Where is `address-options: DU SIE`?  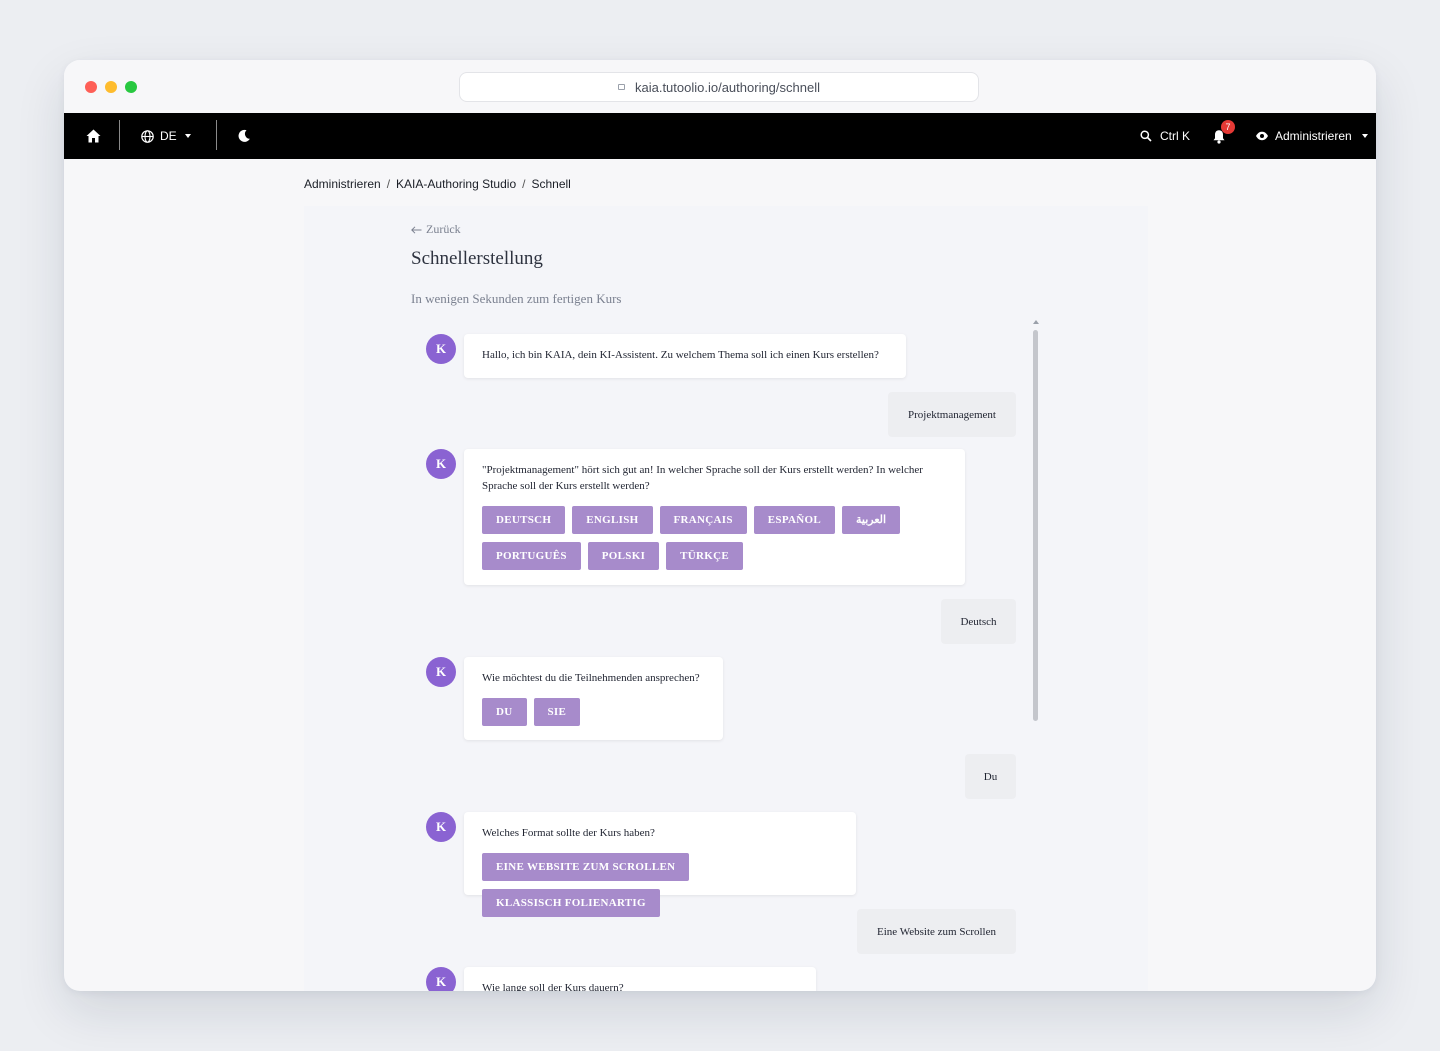
address-options: DU SIE is located at coordinates (593, 712).